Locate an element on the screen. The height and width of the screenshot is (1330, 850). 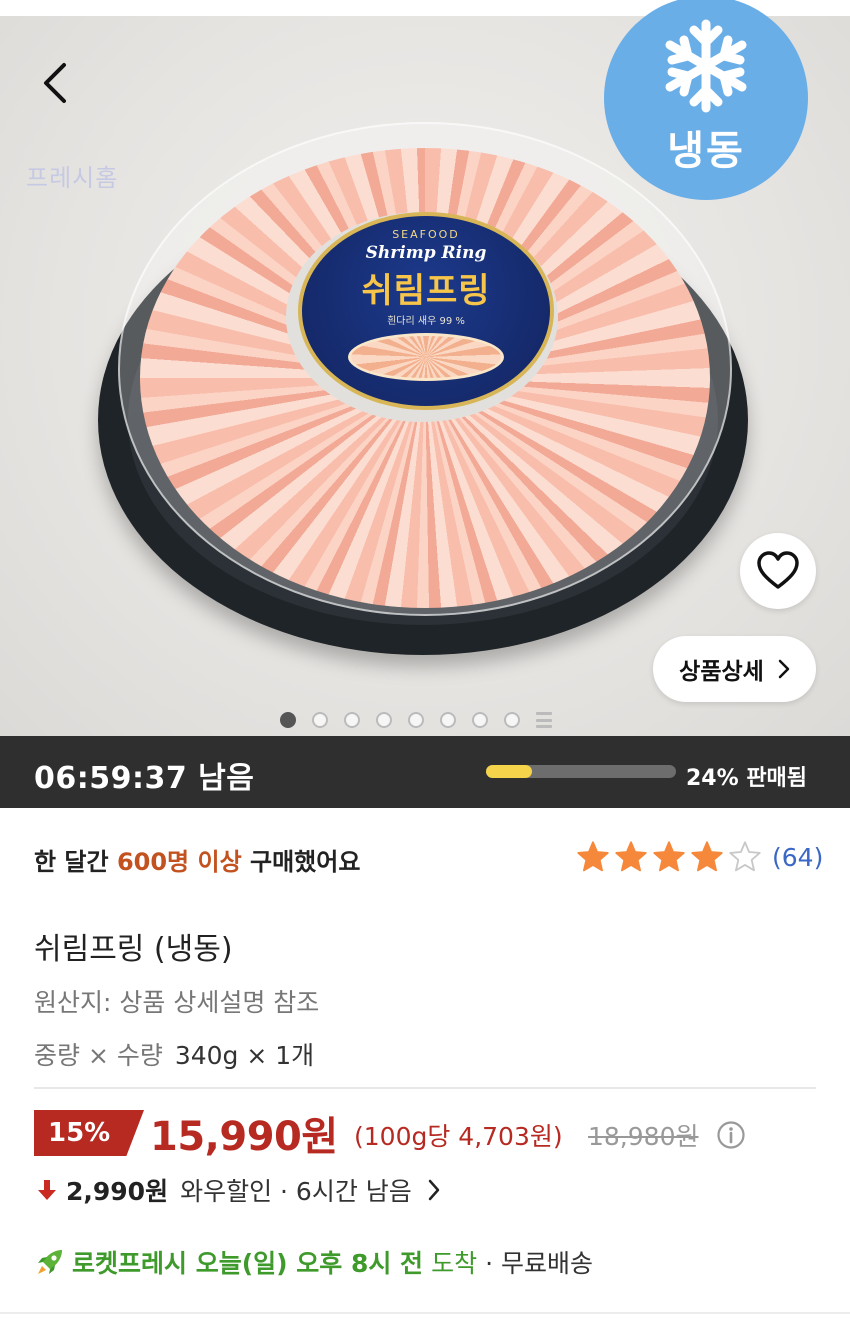
wishlist-button is located at coordinates (778, 571).